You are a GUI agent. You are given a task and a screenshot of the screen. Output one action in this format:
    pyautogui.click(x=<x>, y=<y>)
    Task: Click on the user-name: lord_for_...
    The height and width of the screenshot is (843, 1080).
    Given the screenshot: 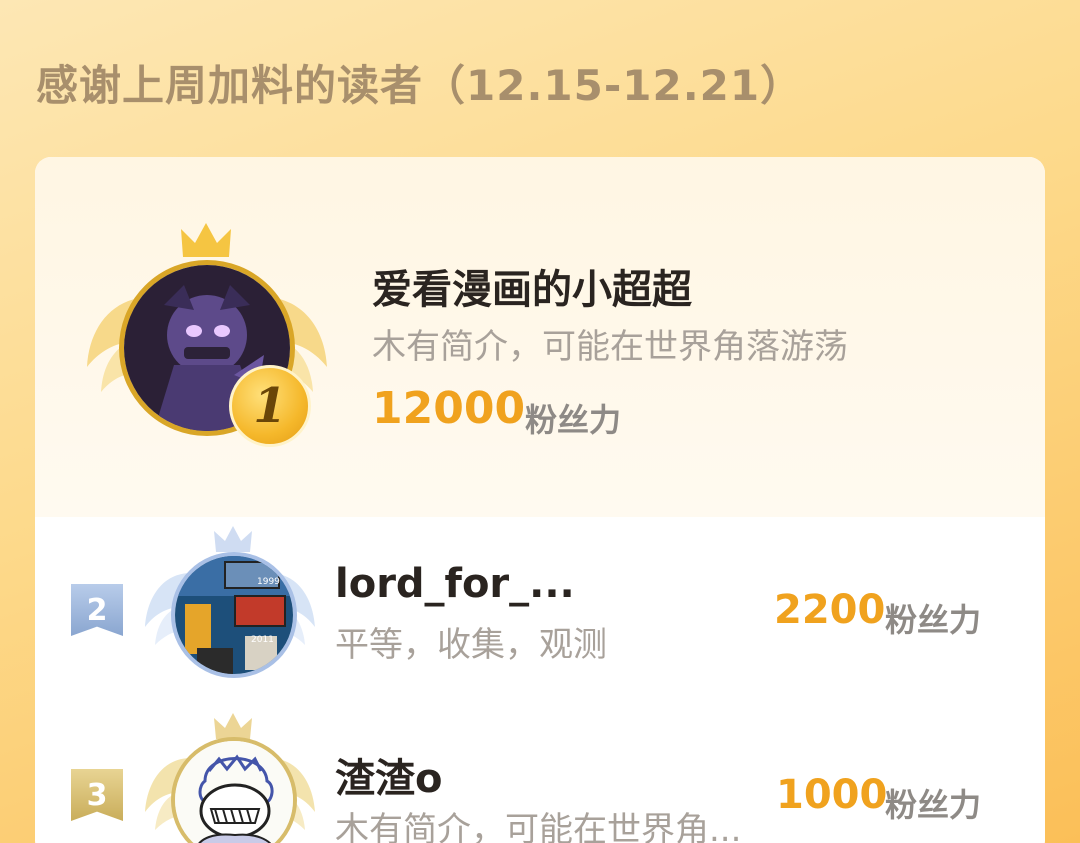 What is the action you would take?
    pyautogui.click(x=455, y=584)
    